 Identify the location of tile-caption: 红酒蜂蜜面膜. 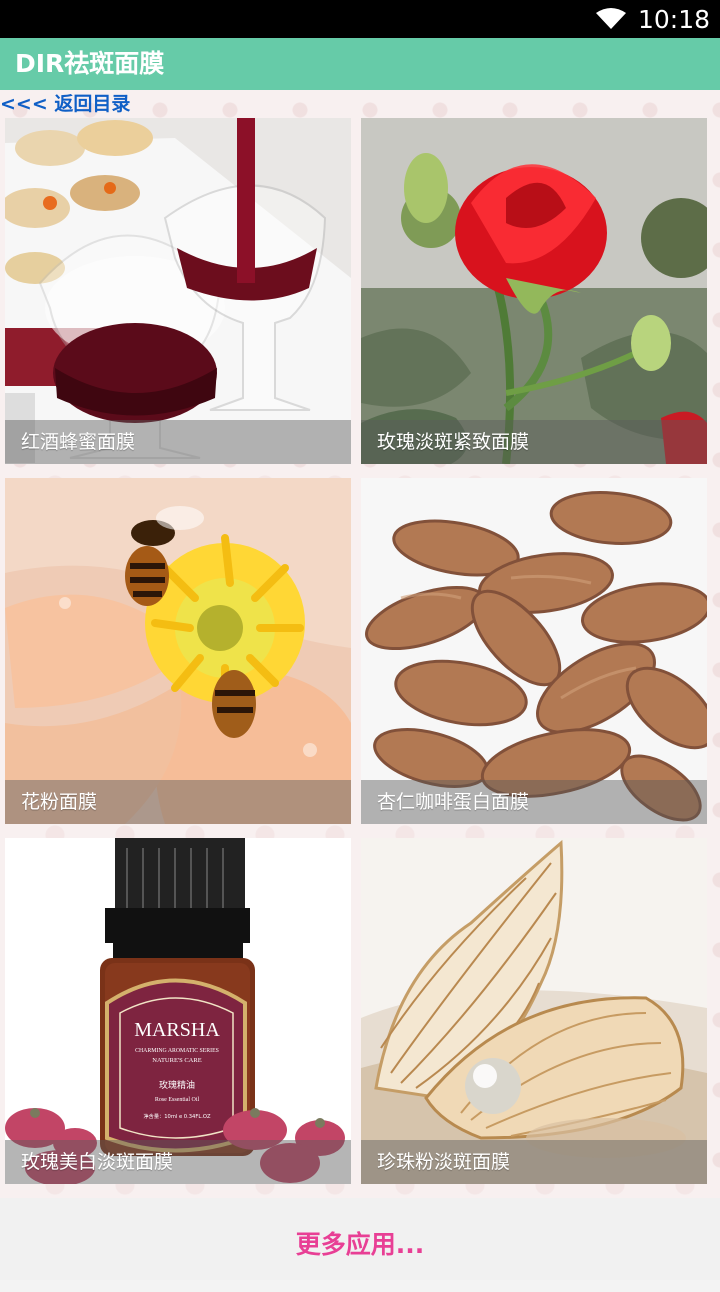
(178, 442).